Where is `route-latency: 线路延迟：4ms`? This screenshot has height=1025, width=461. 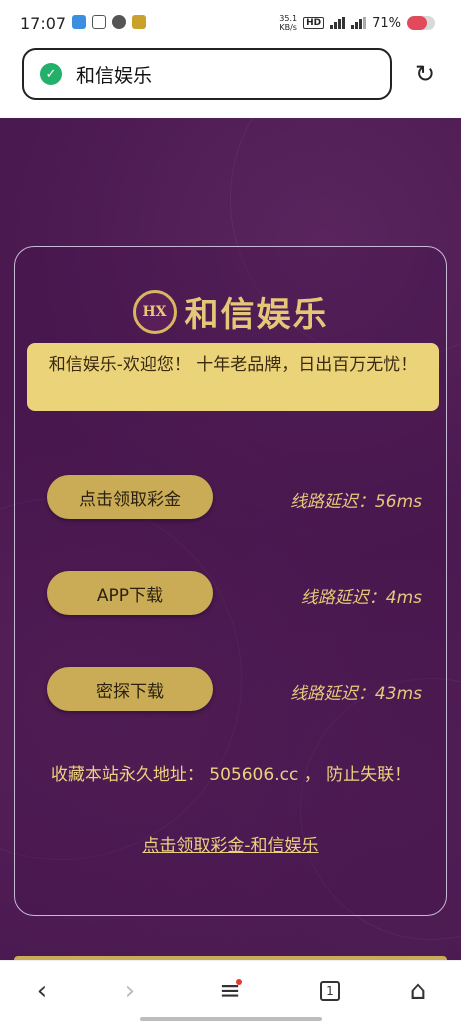 route-latency: 线路延迟：4ms is located at coordinates (361, 598).